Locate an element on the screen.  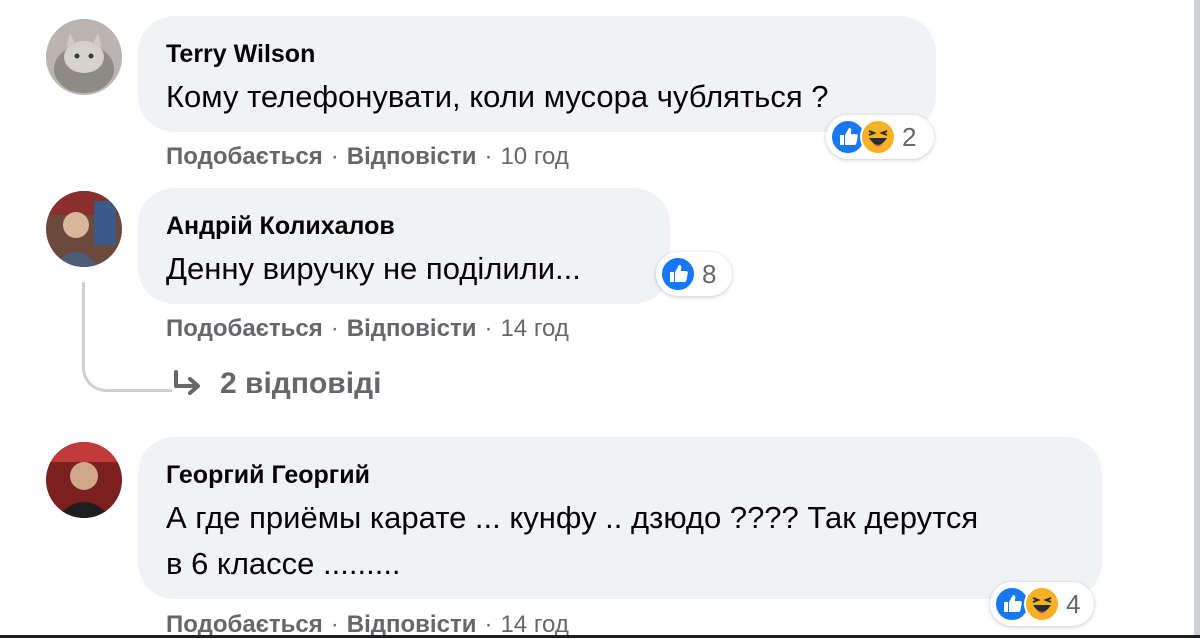
view-replies-button: 2 відповіді is located at coordinates (275, 384).